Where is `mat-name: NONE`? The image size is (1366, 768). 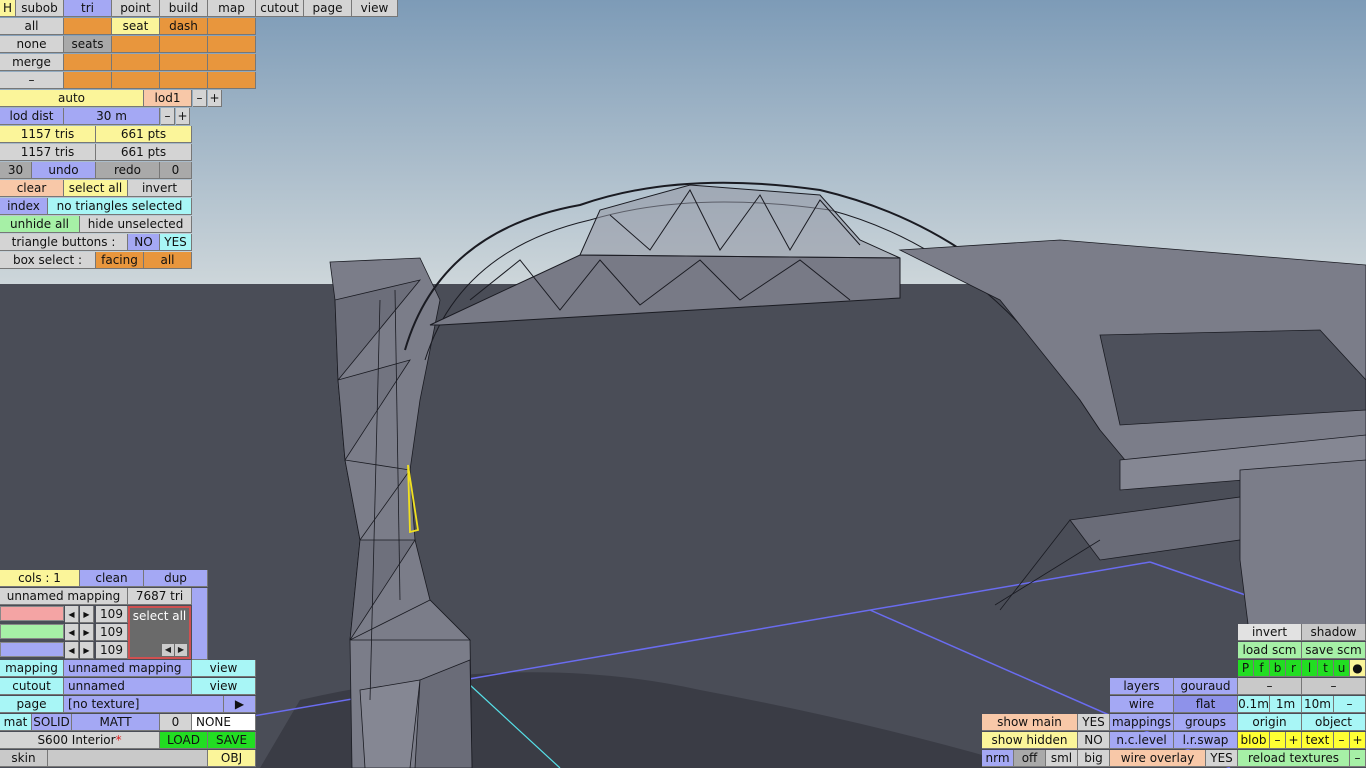 mat-name: NONE is located at coordinates (224, 722).